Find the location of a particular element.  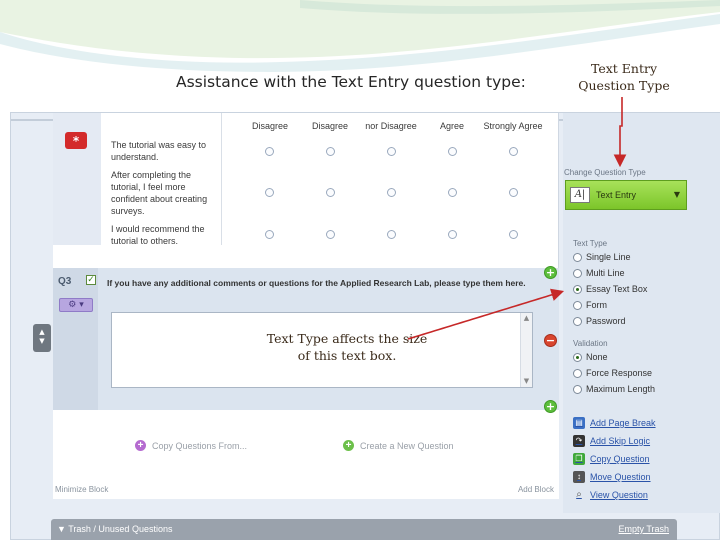

text-type-label: Text Type is located at coordinates (590, 243).